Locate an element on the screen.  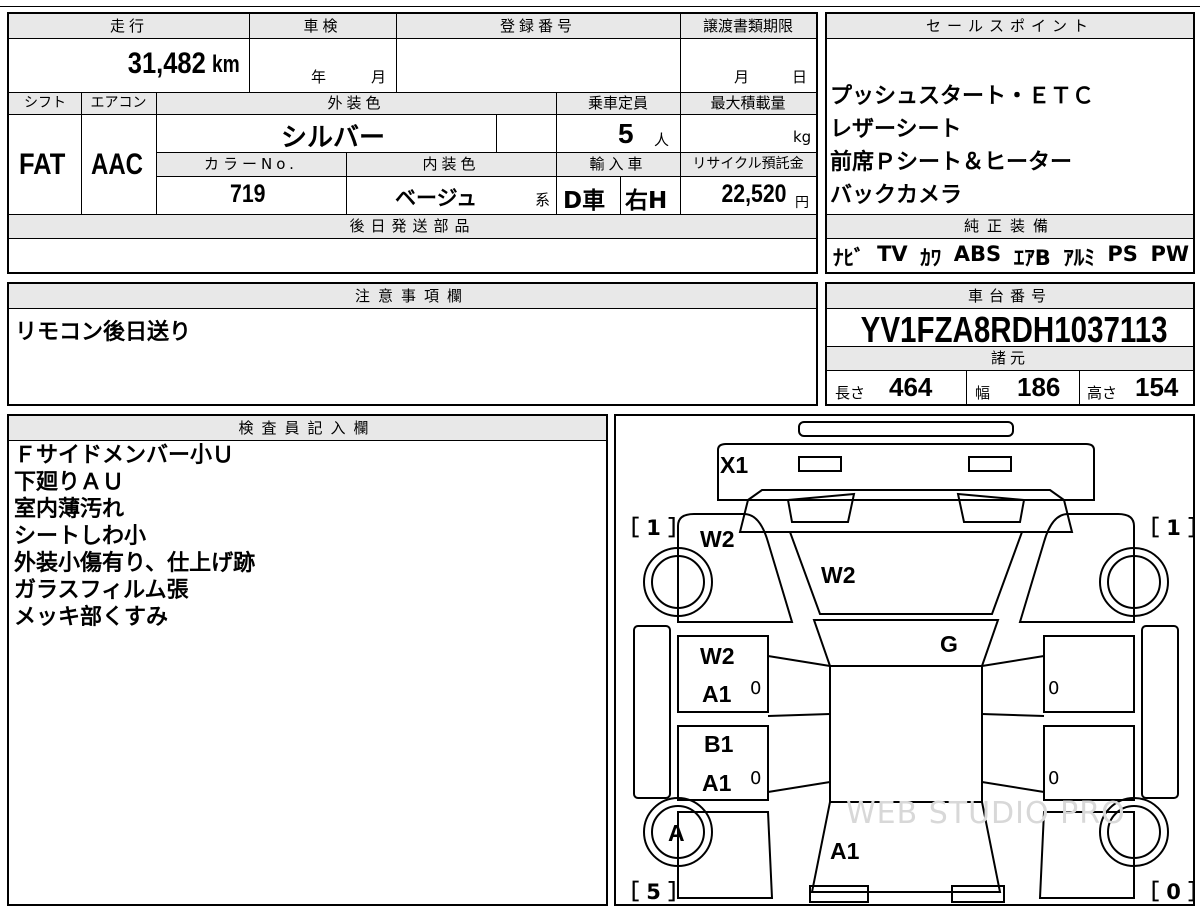
height-label: 高さ is located at coordinates (1102, 393).